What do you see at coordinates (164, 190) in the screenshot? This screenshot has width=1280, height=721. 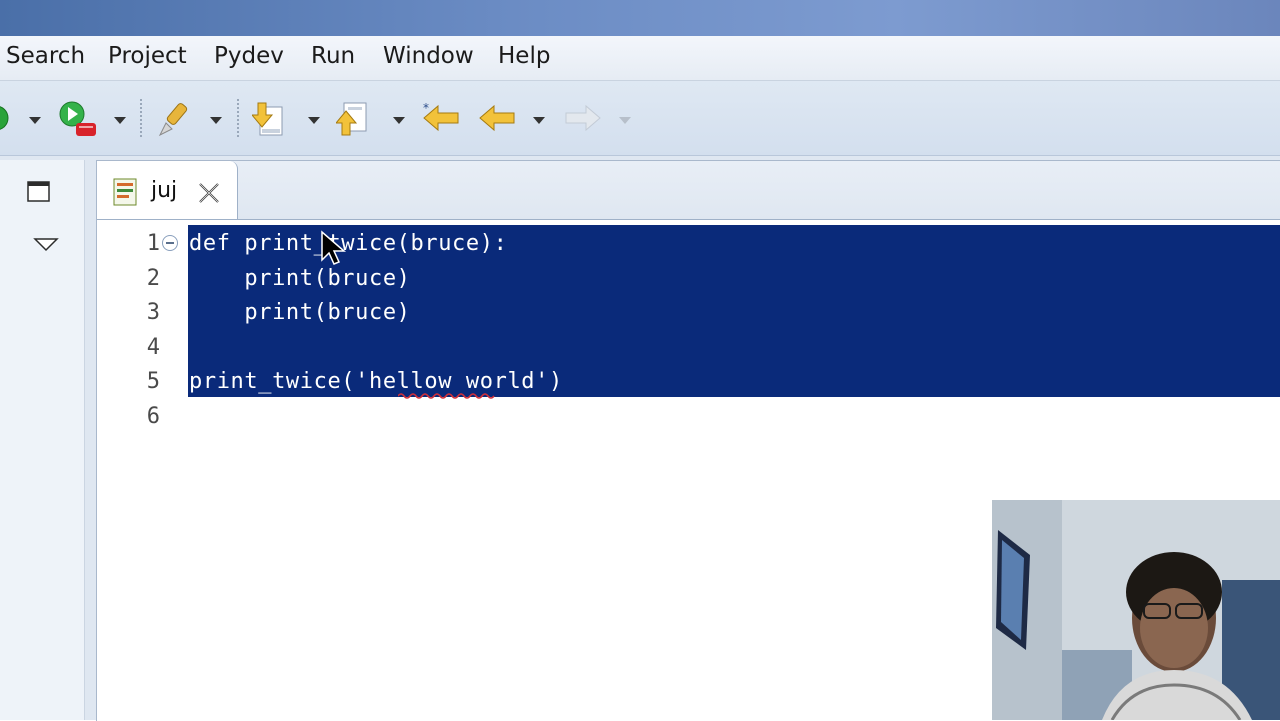 I see `tab-label: juj` at bounding box center [164, 190].